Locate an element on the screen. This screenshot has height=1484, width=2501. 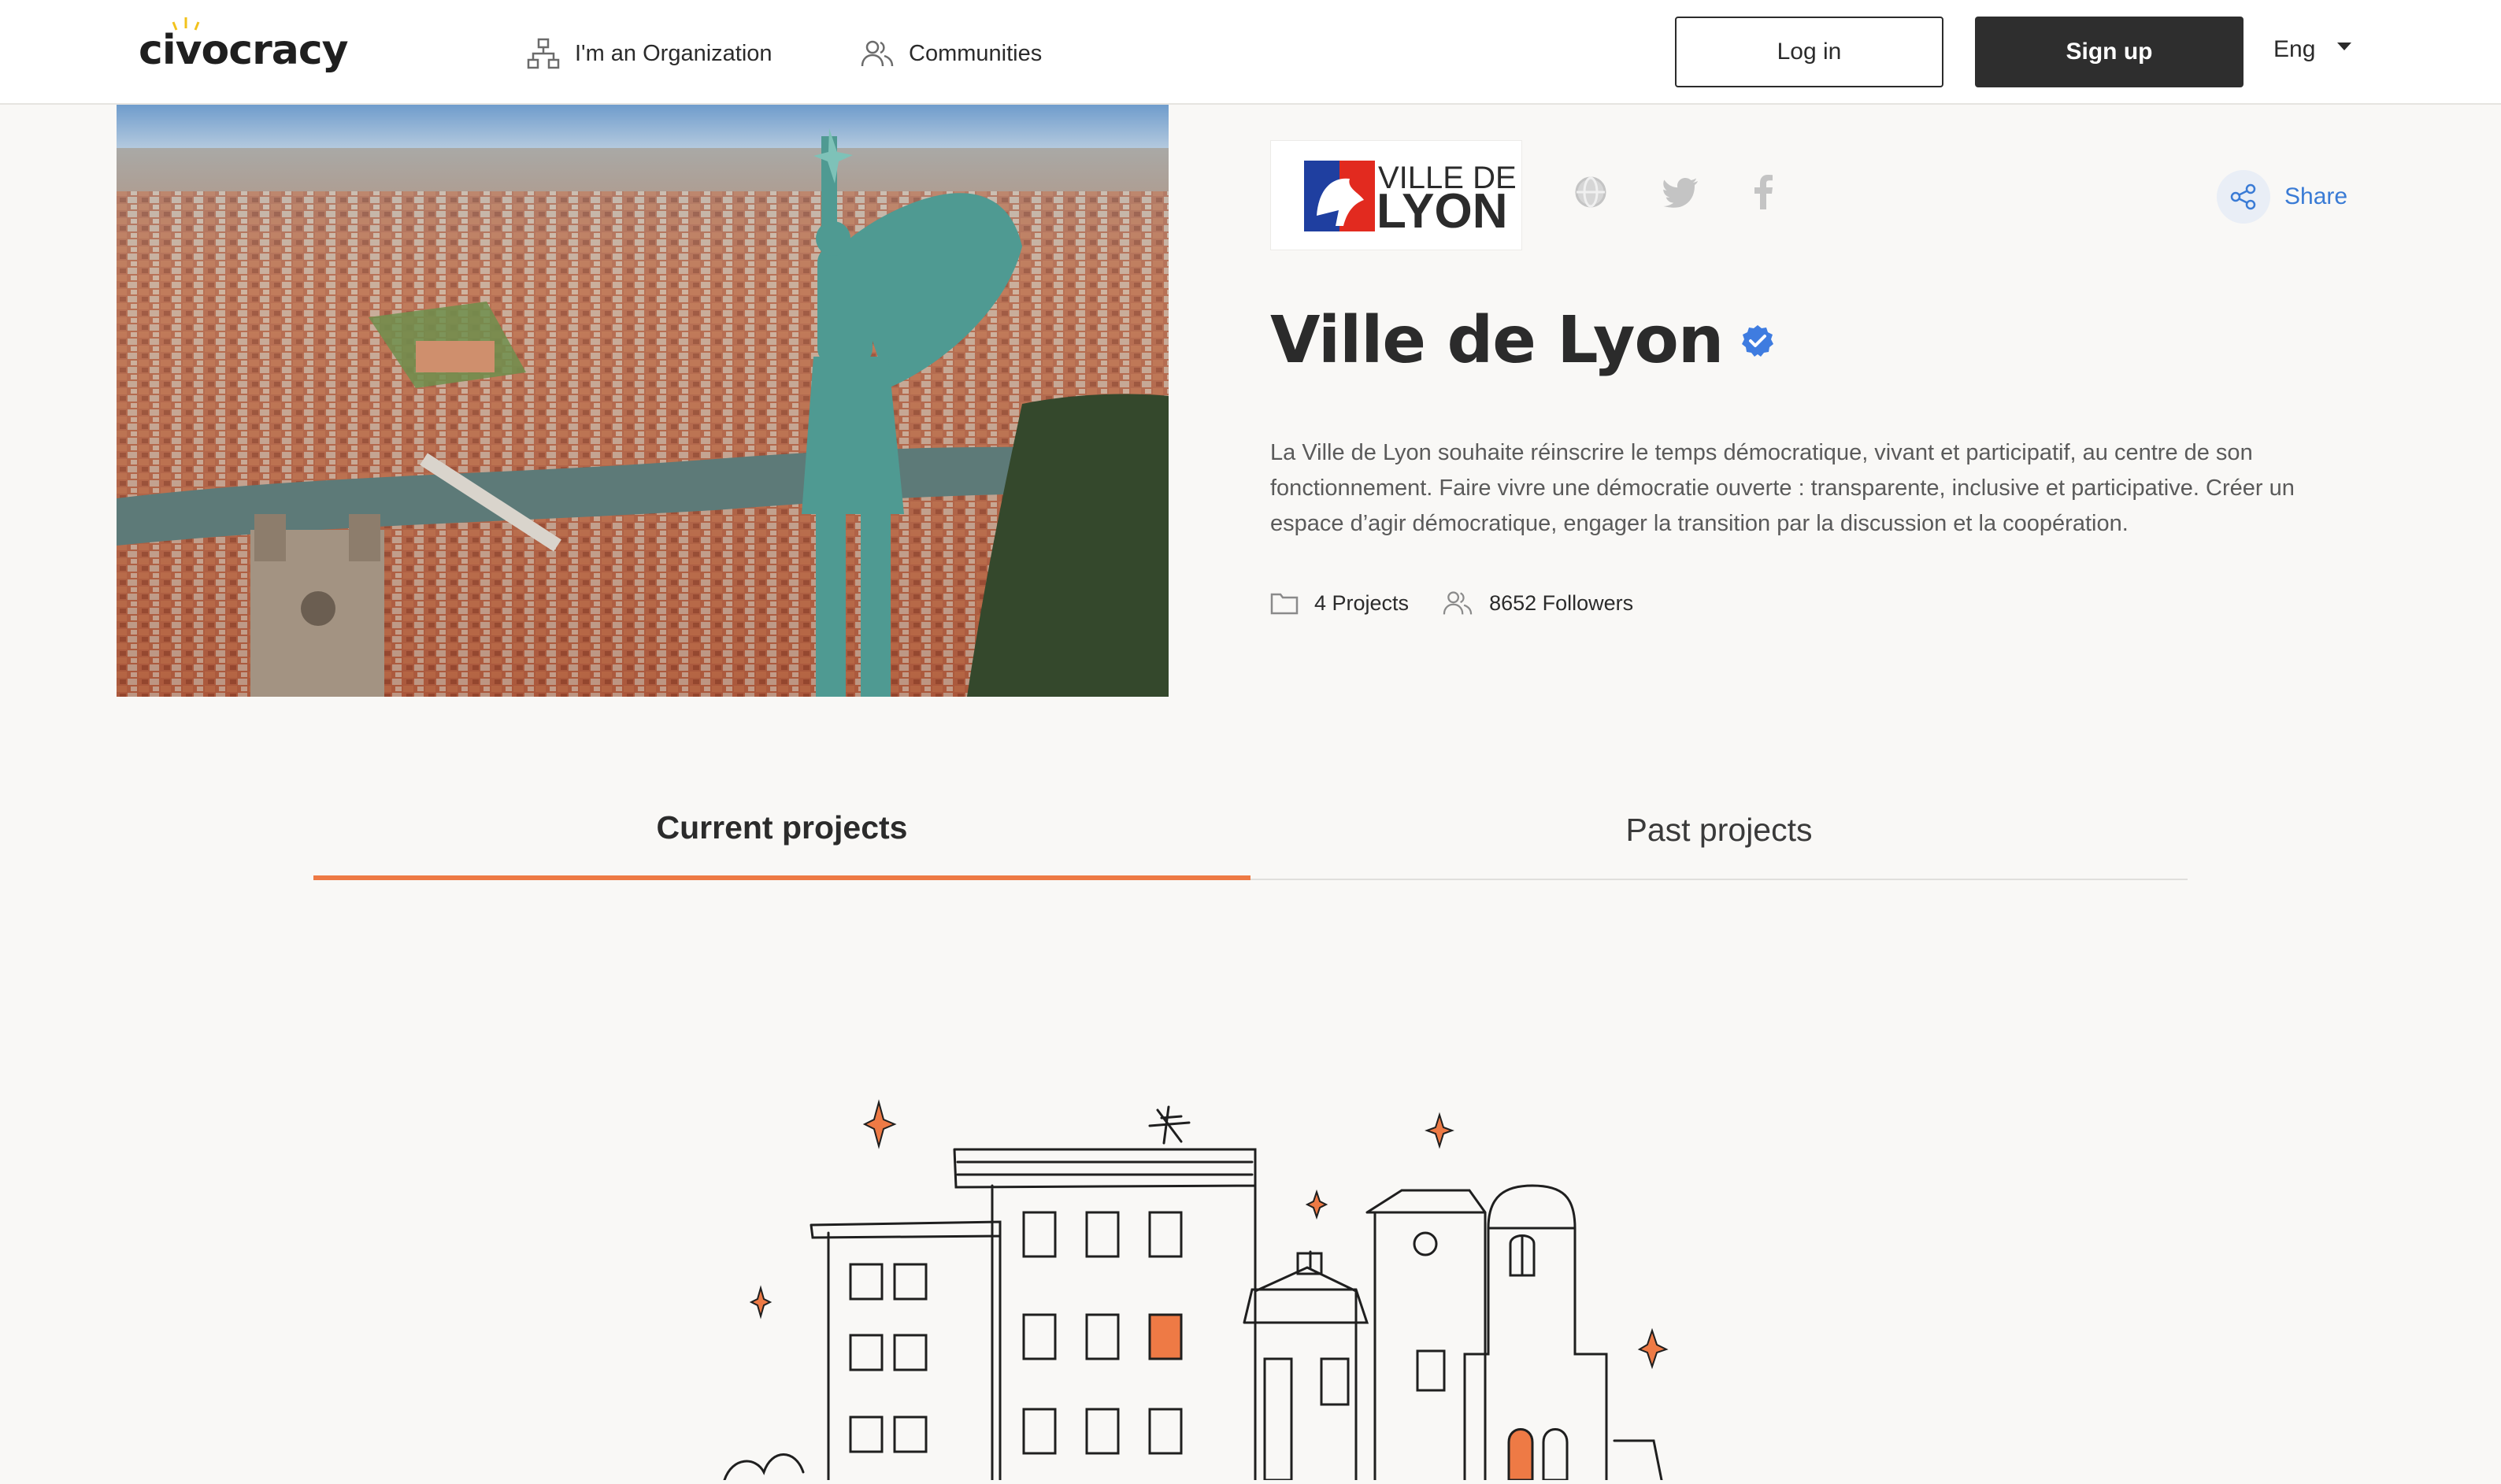
window-grid is located at coordinates (1209, 1347).